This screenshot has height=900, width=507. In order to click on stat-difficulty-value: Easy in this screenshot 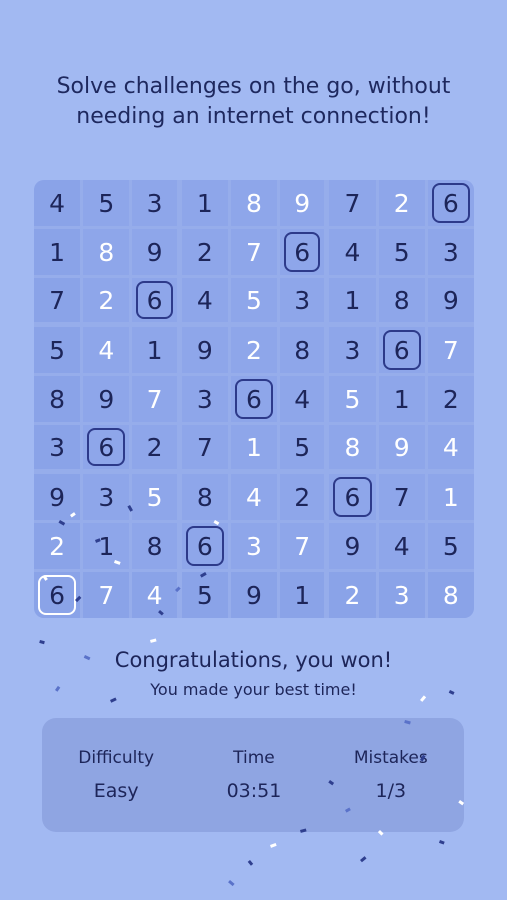, I will do `click(116, 791)`.